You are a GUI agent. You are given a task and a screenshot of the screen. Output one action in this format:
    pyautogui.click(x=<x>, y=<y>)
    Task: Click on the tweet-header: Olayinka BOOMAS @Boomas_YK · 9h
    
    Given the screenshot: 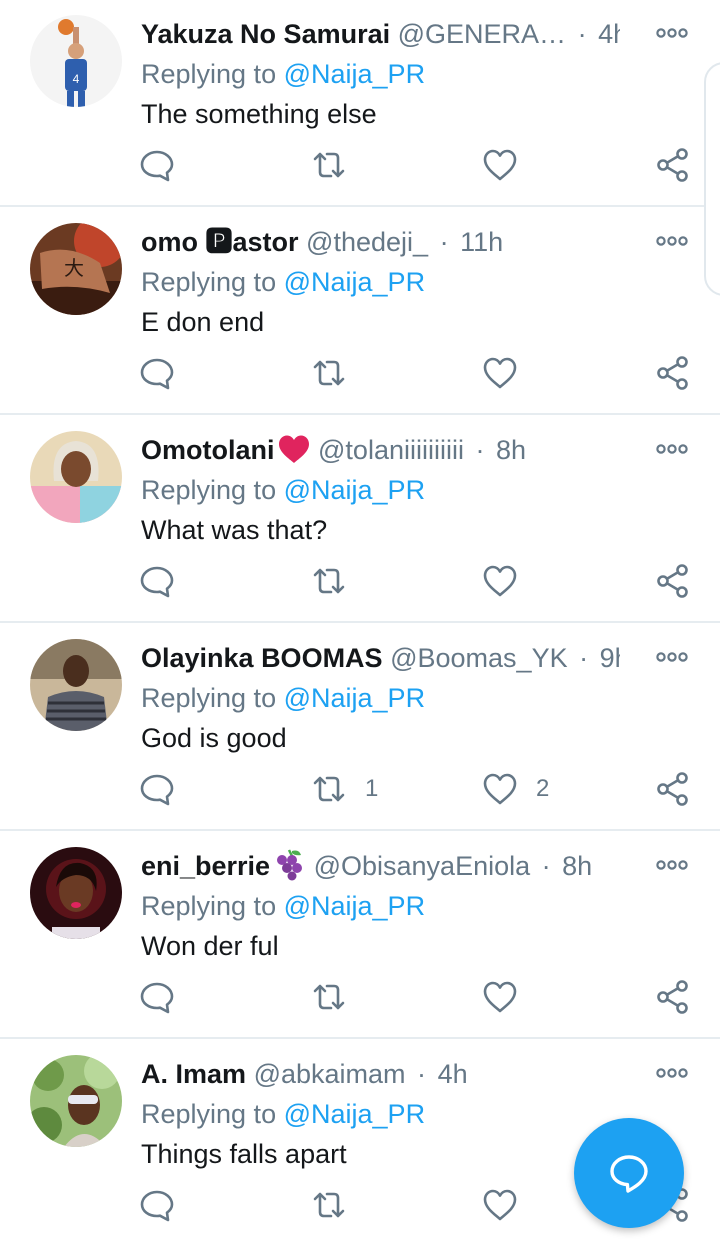 What is the action you would take?
    pyautogui.click(x=380, y=658)
    